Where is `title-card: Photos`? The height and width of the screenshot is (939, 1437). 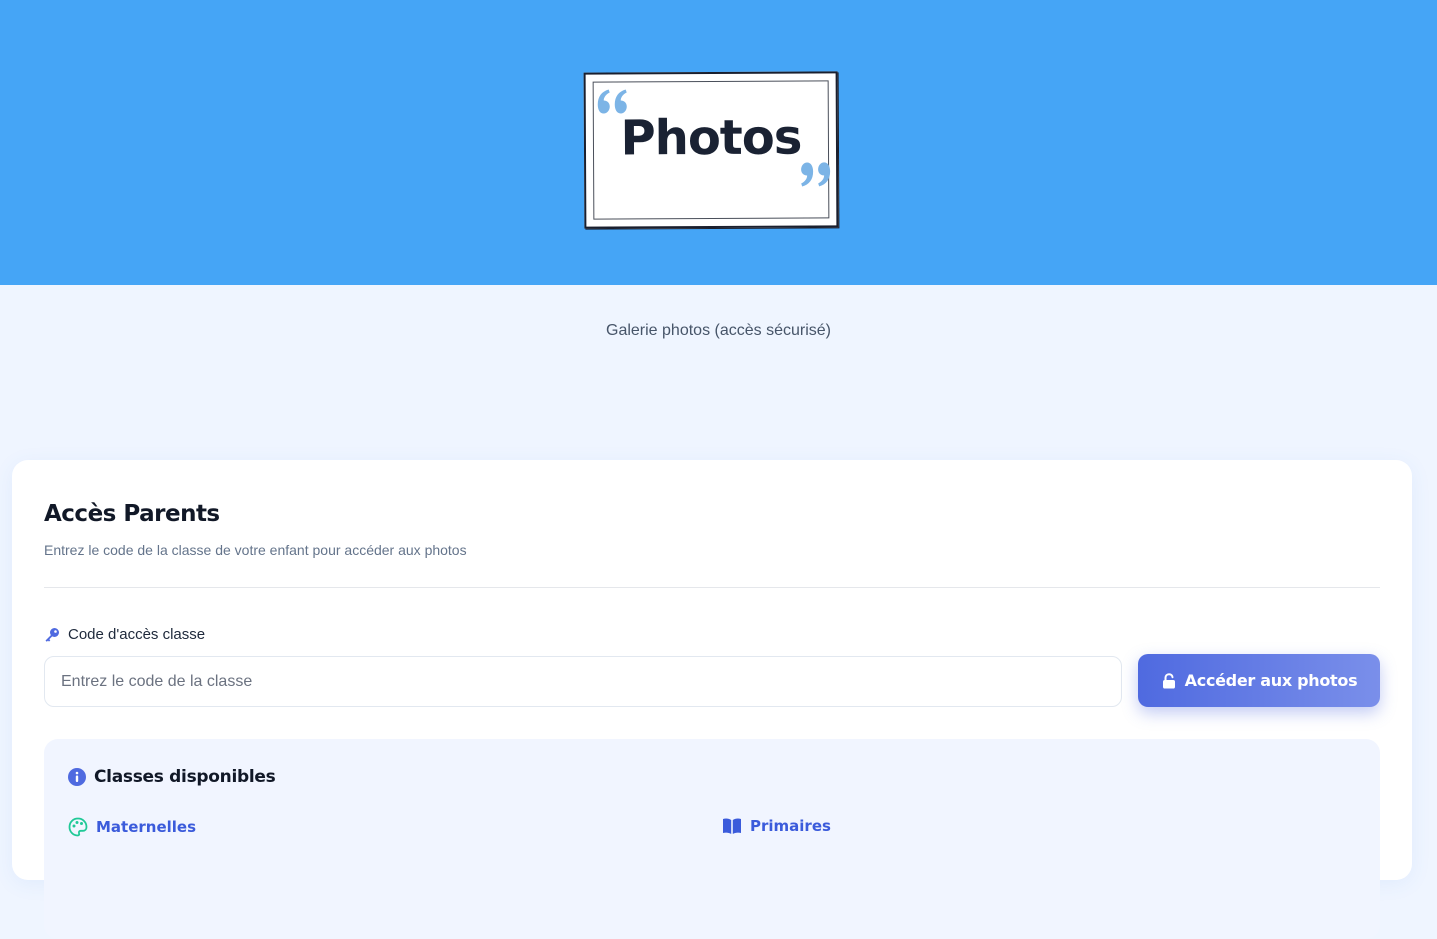 title-card: Photos is located at coordinates (711, 150).